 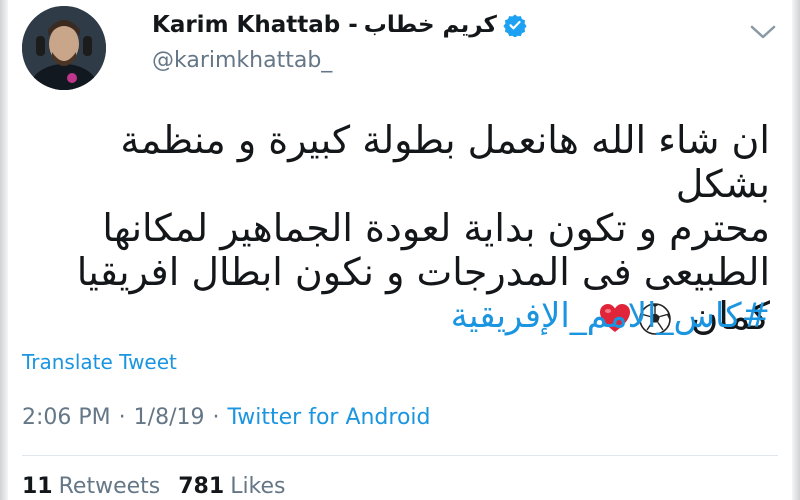 What do you see at coordinates (255, 25) in the screenshot?
I see `display-name-latin: Karim Khattab -` at bounding box center [255, 25].